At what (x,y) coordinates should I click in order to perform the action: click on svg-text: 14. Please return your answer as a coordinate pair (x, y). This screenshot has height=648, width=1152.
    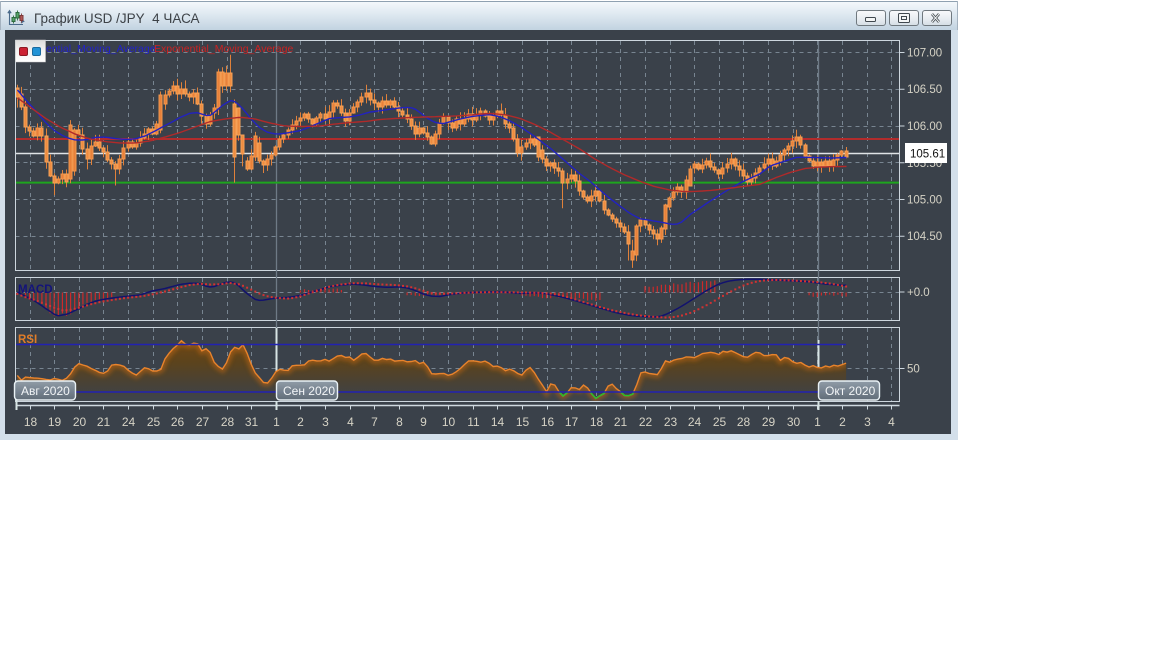
    Looking at the image, I should click on (498, 422).